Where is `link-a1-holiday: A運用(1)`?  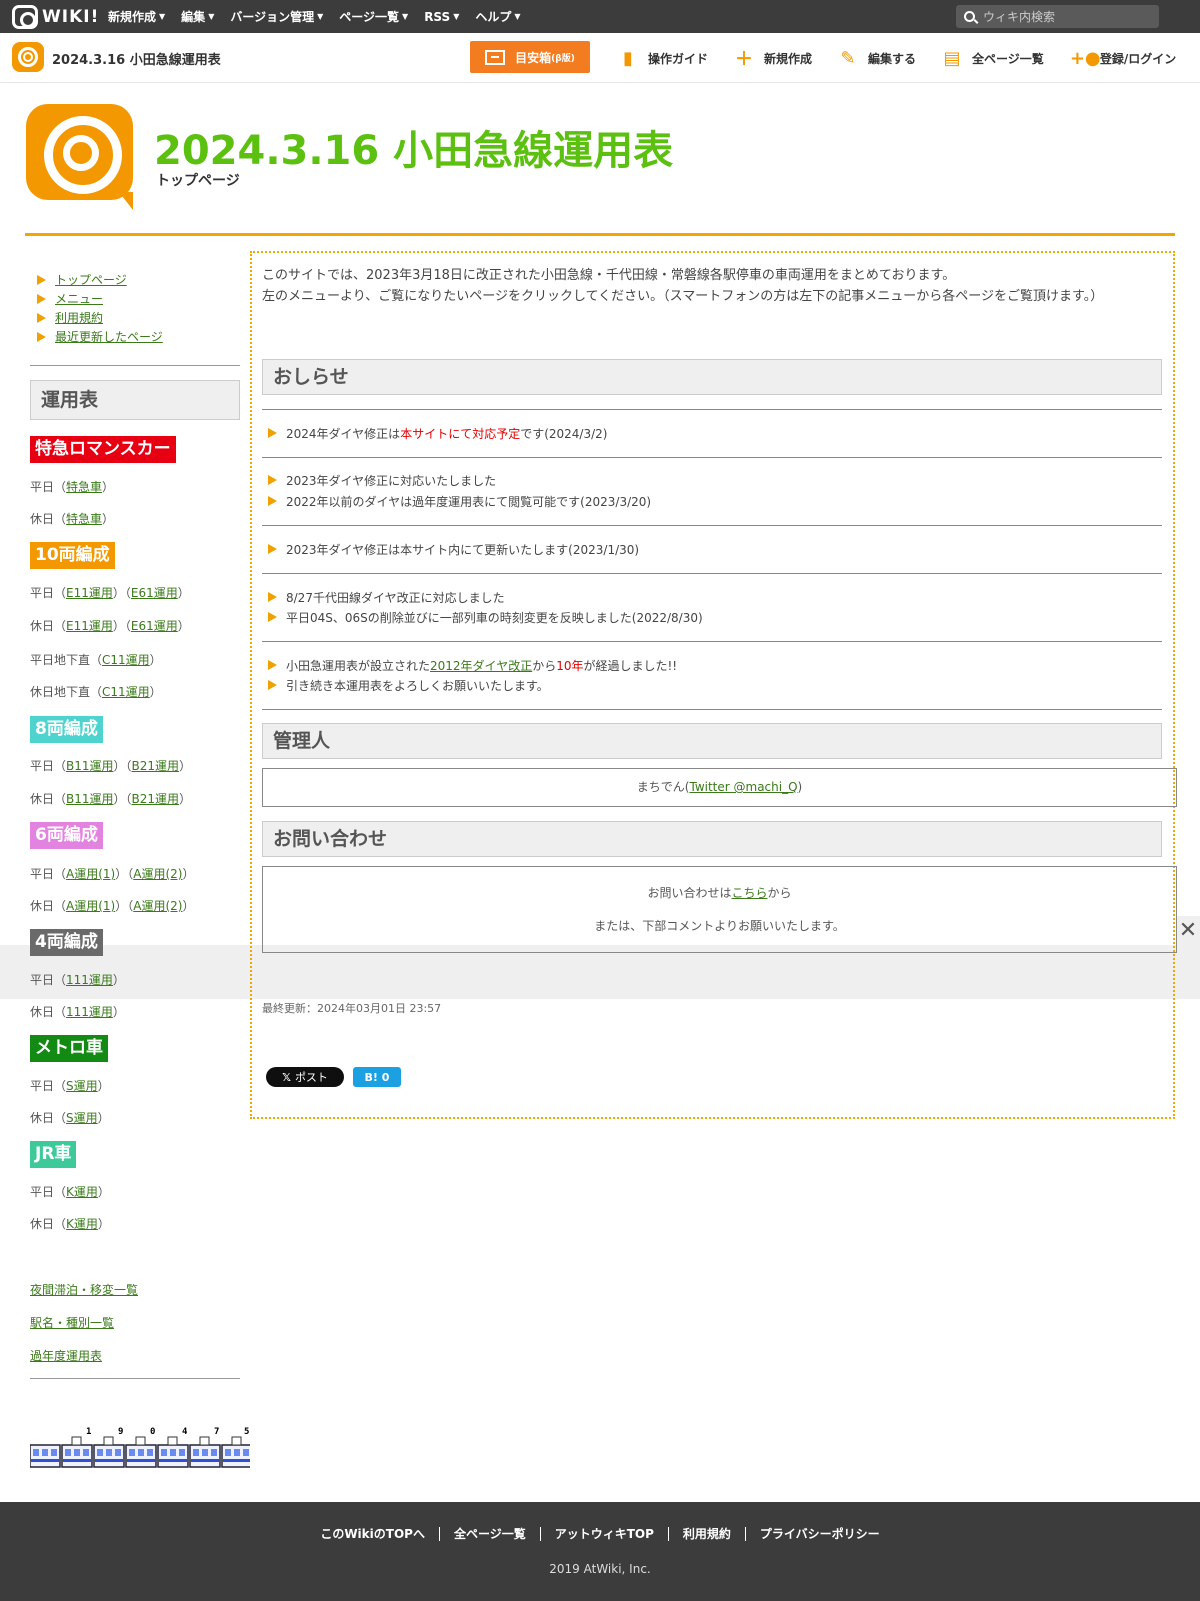
link-a1-holiday: A運用(1) is located at coordinates (90, 906).